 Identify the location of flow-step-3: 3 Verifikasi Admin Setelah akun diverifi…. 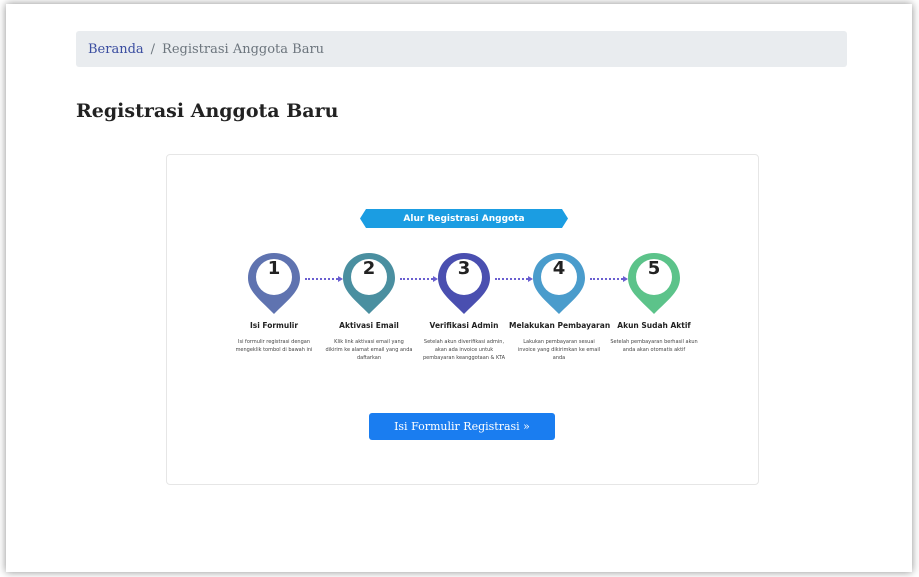
(464, 306).